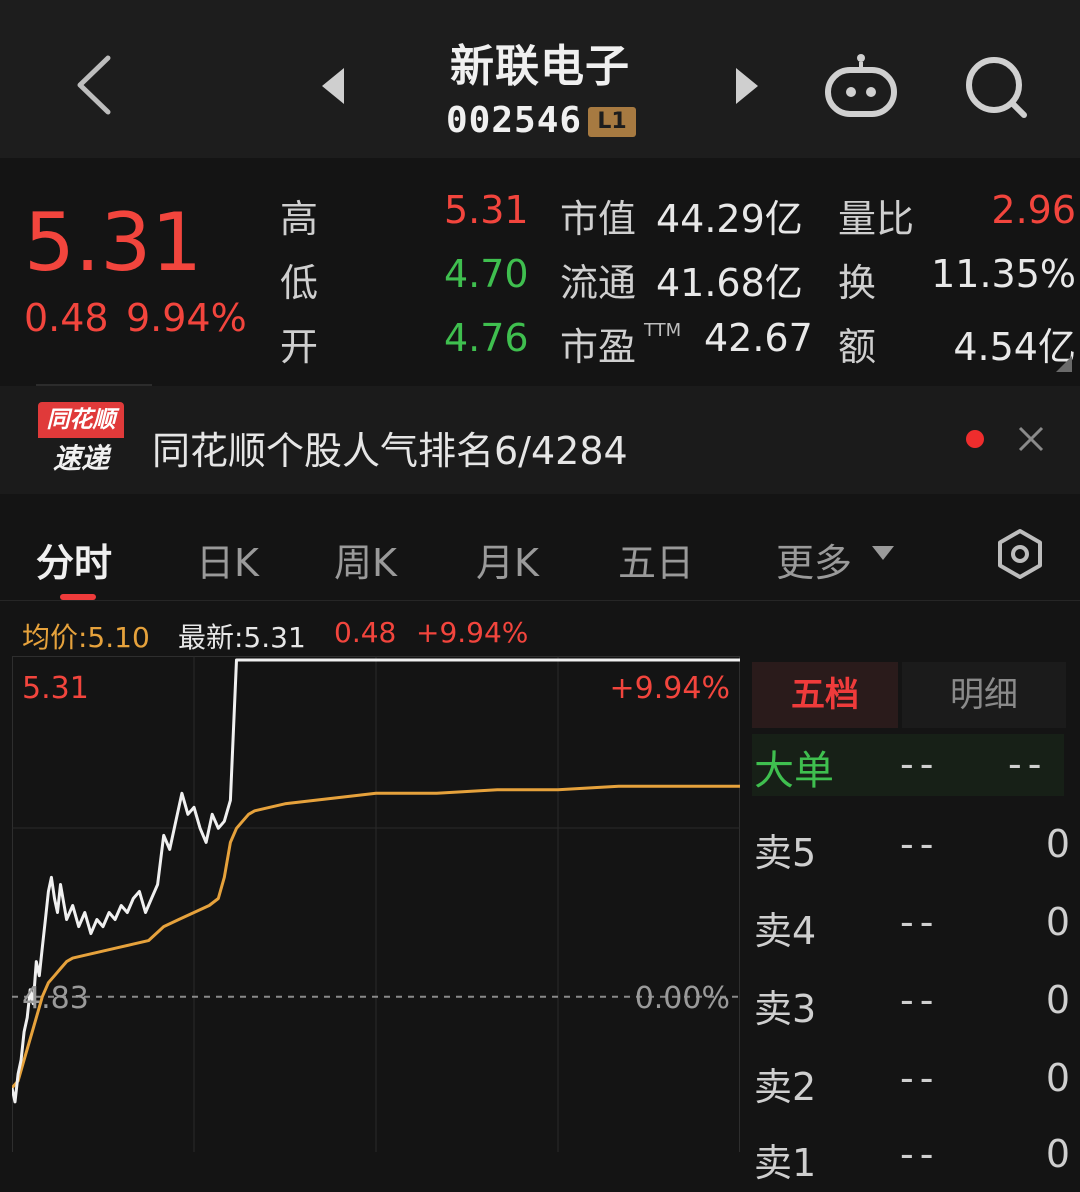  I want to click on ask-row-1: 卖1 -- 0, so click(912, 1162).